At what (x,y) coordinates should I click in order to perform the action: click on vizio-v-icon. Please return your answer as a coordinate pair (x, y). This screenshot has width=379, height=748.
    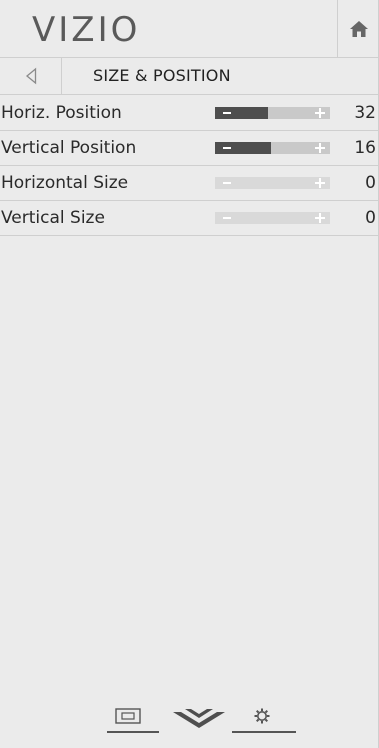
    Looking at the image, I should click on (199, 718).